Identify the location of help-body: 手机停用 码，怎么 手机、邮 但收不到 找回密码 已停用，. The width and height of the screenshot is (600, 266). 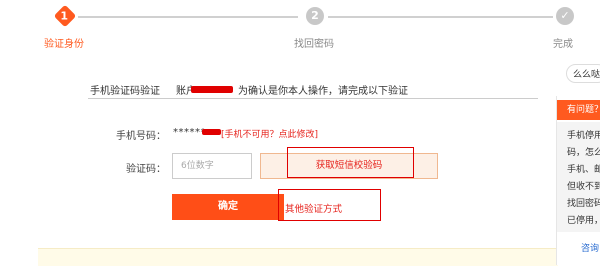
(578, 177).